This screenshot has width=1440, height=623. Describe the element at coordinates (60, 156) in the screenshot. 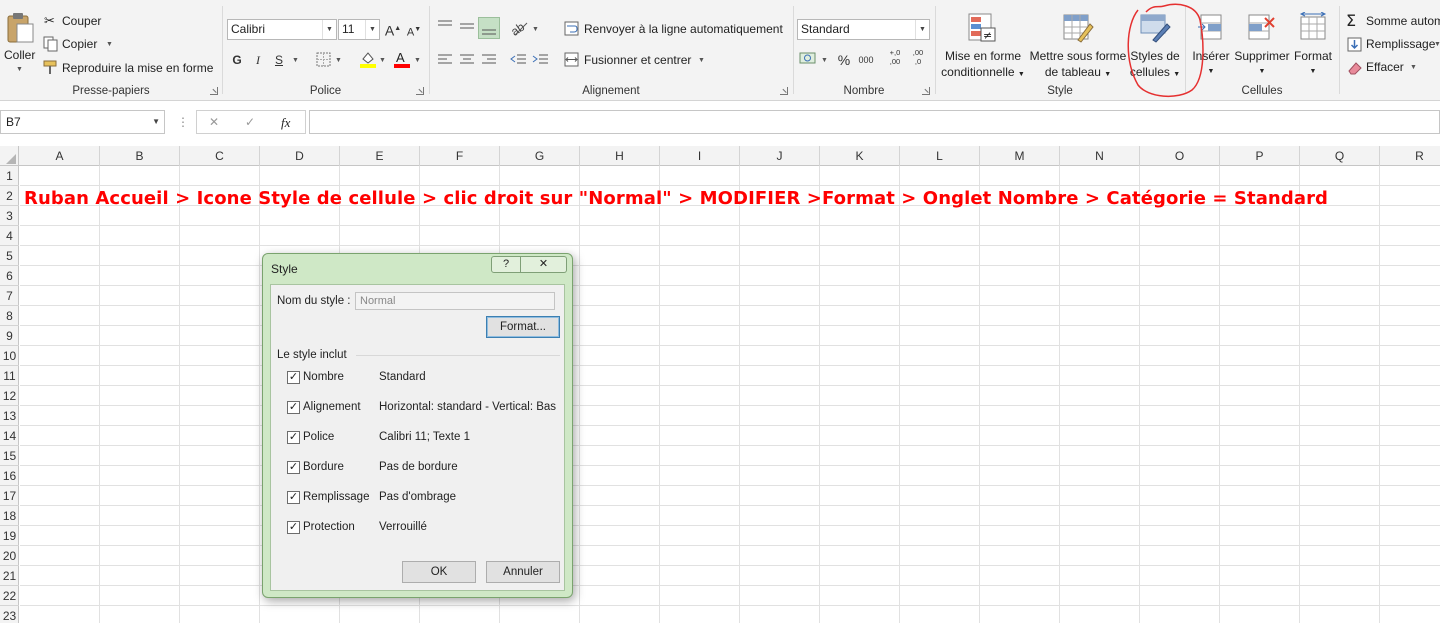

I see `column-header: A` at that location.